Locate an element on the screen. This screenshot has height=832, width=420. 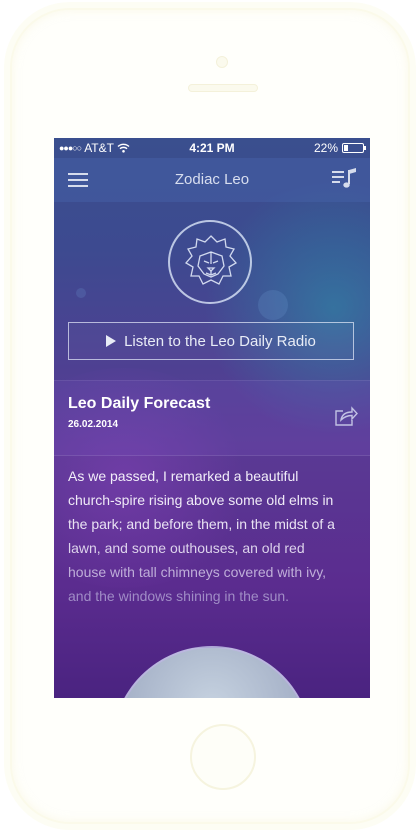
forecast-title: Leo Daily Forecast is located at coordinates (139, 403).